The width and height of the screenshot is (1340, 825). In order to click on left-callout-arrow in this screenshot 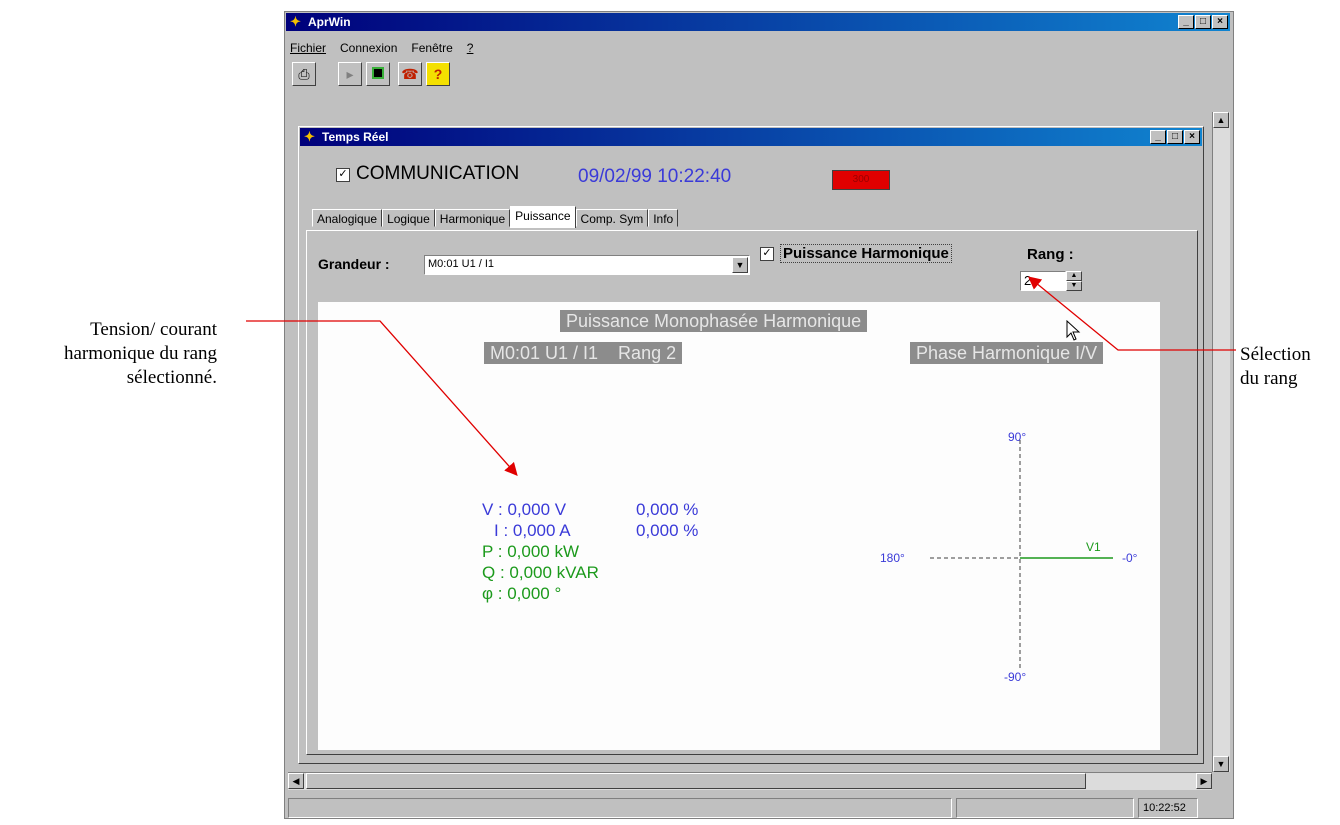, I will do `click(382, 398)`.